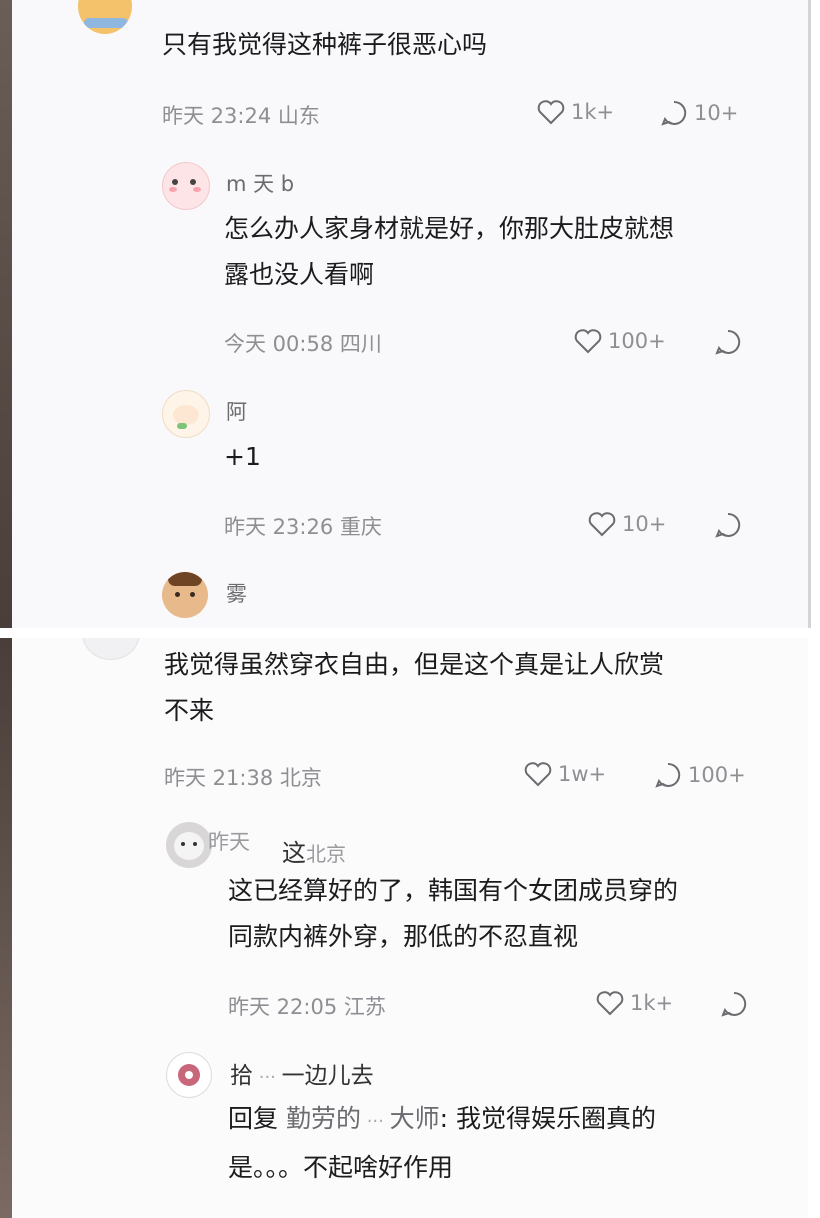  Describe the element at coordinates (449, 228) in the screenshot. I see `reply-text-line: 怎么办人家身材就是好，你那大肚皮就想` at that location.